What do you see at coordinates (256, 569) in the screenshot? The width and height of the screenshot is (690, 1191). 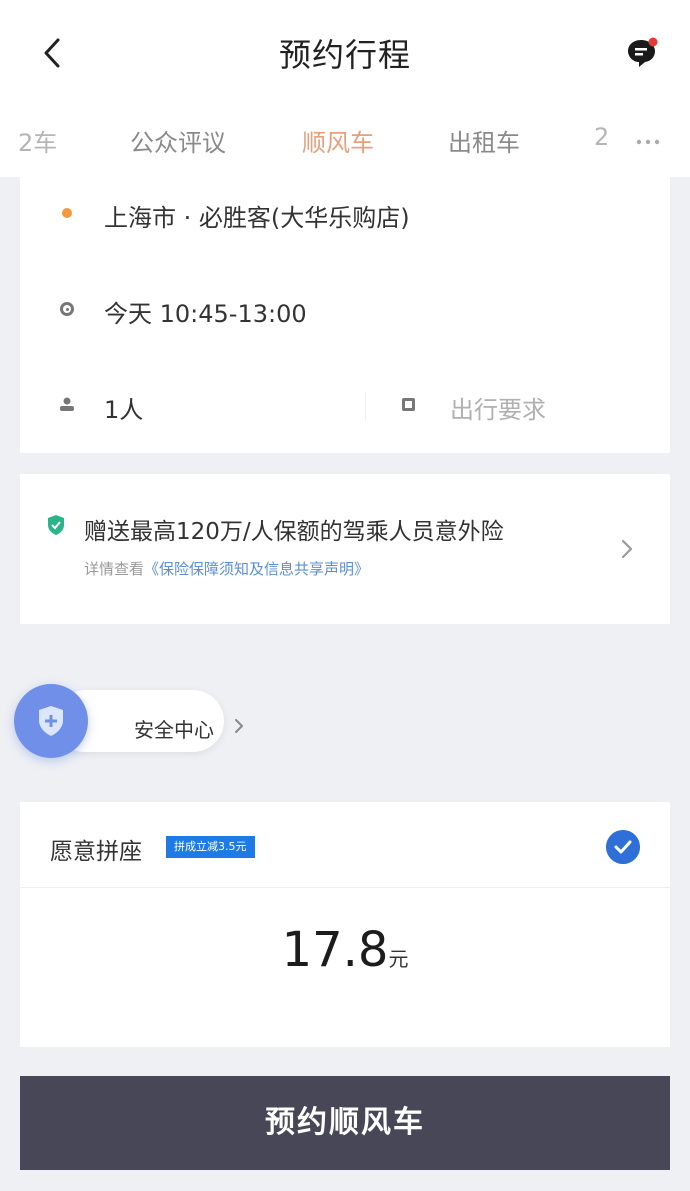 I see `insurance-policy-link: 《保险保障须知及信息共享声明》` at bounding box center [256, 569].